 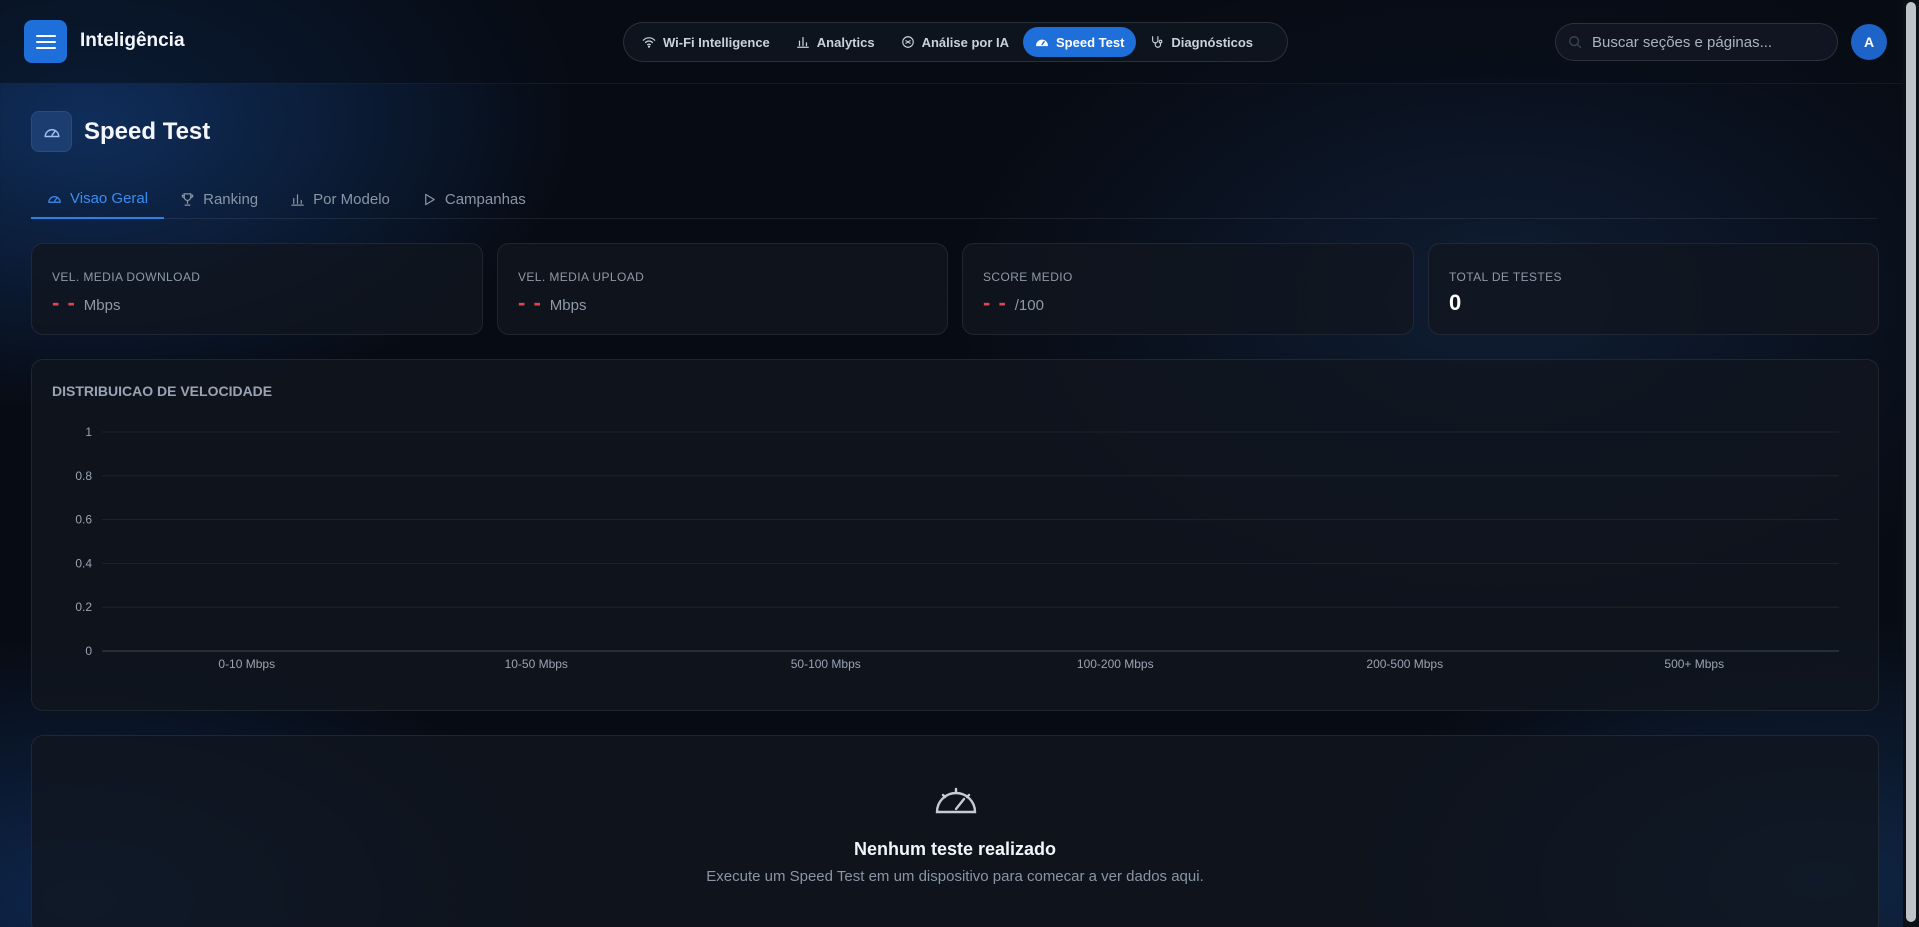 What do you see at coordinates (1212, 42) in the screenshot?
I see `nav-item-label: Diagnósticos` at bounding box center [1212, 42].